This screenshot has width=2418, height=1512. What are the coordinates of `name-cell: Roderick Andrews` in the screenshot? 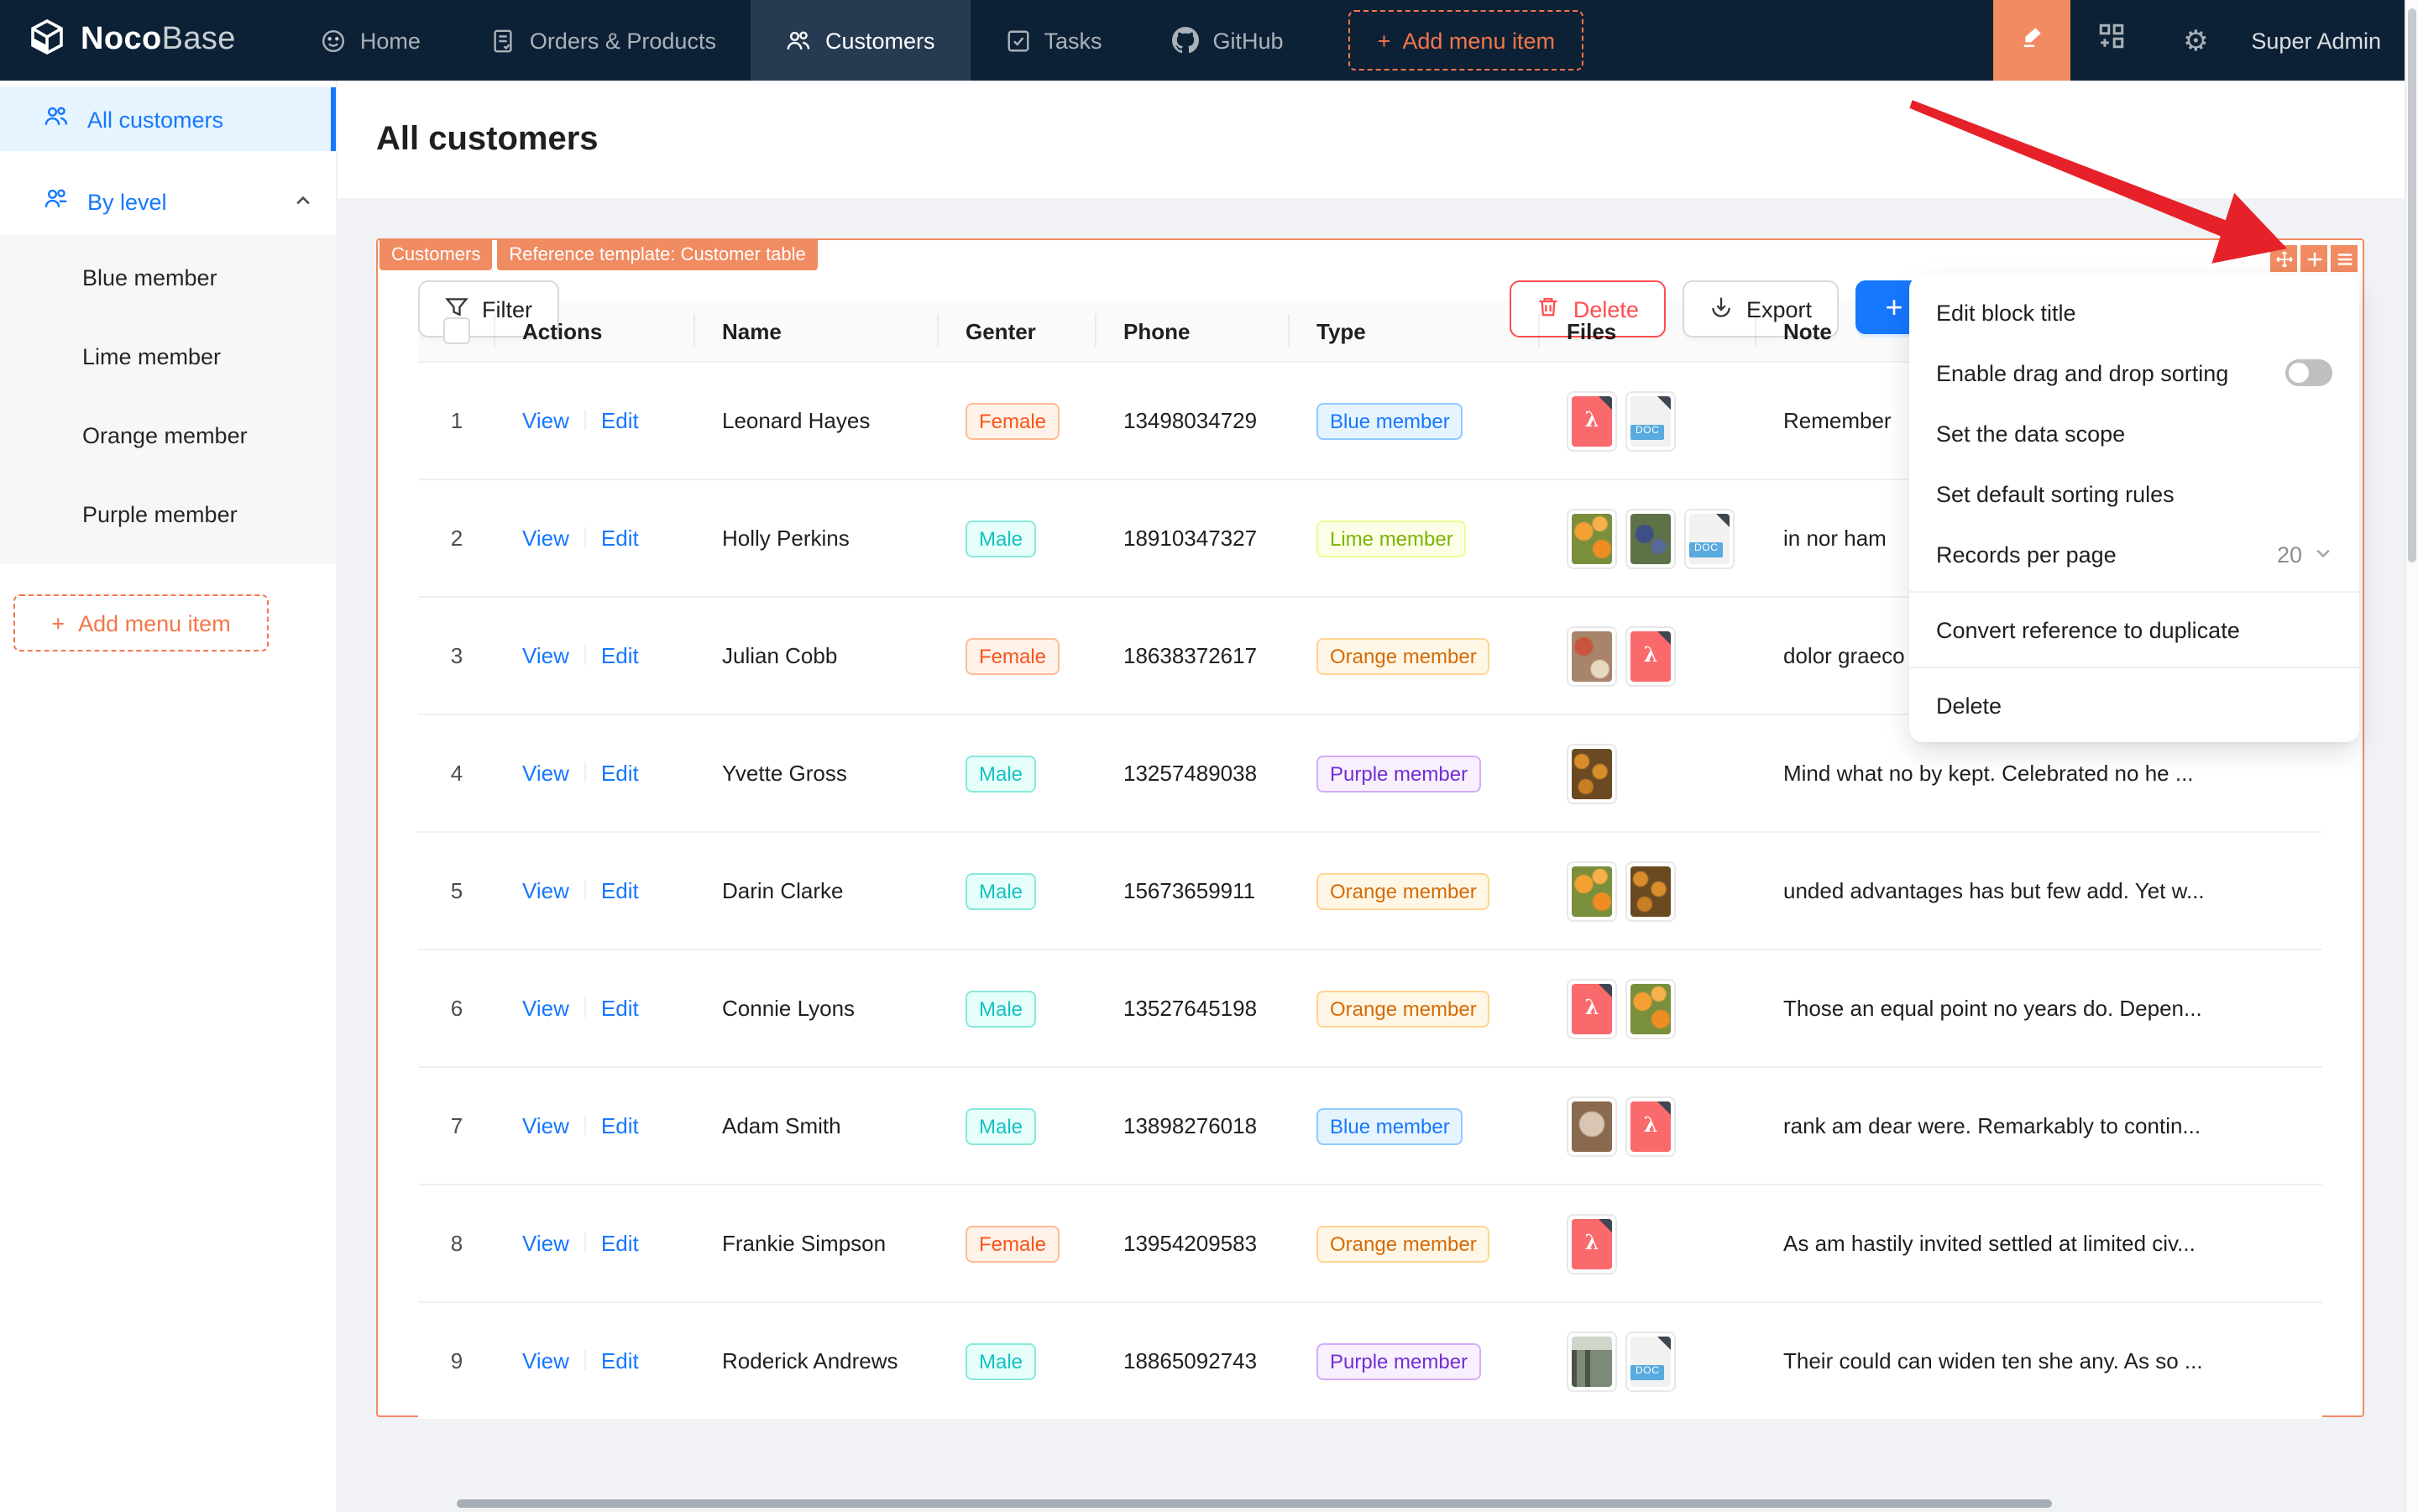 It's located at (810, 1360).